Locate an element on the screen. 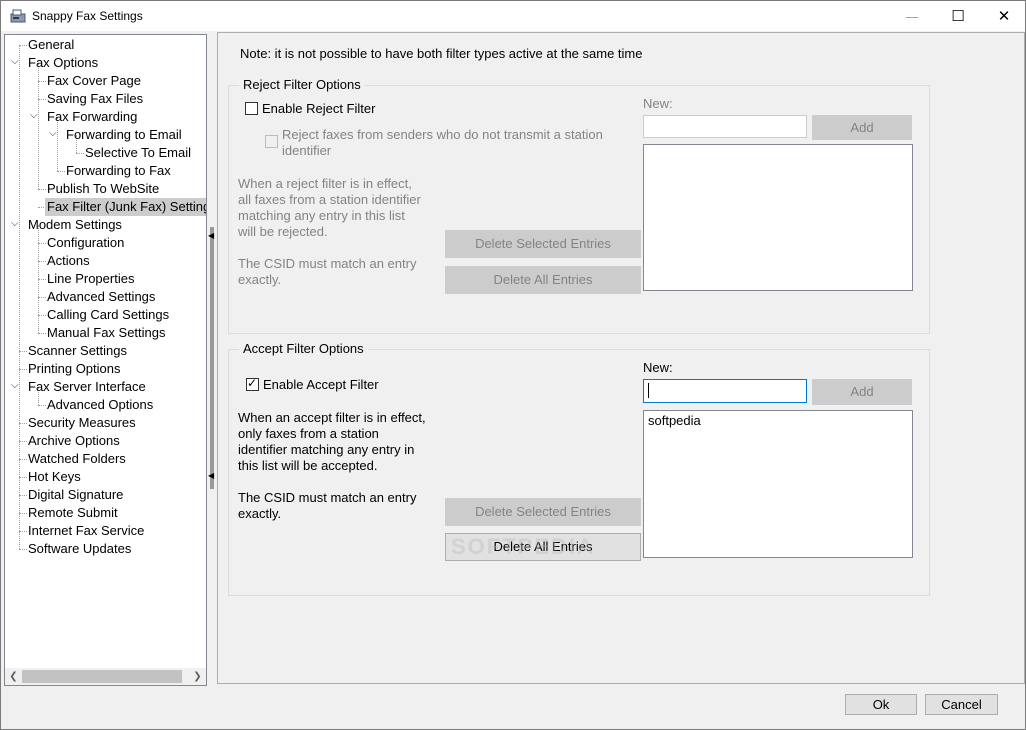  window-title: Snappy Fax Settings is located at coordinates (87, 16).